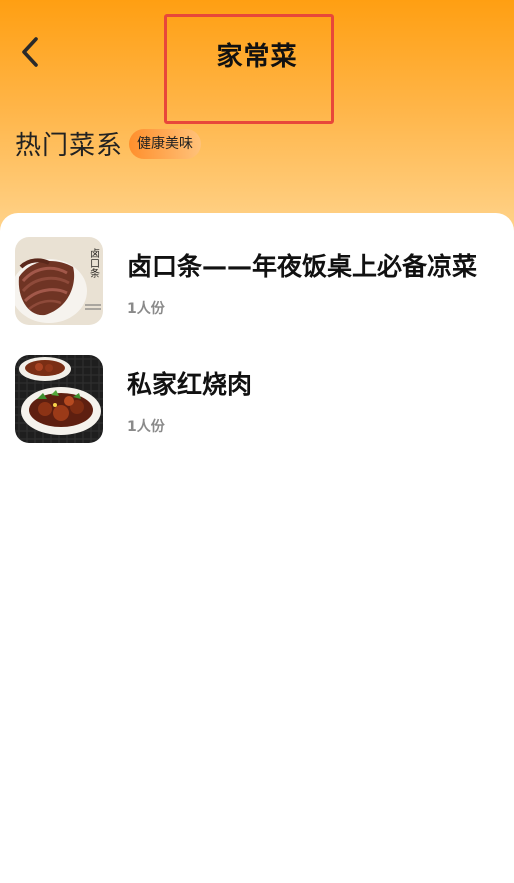 Image resolution: width=514 pixels, height=883 pixels. Describe the element at coordinates (69, 146) in the screenshot. I see `section-title: 热门菜系` at that location.